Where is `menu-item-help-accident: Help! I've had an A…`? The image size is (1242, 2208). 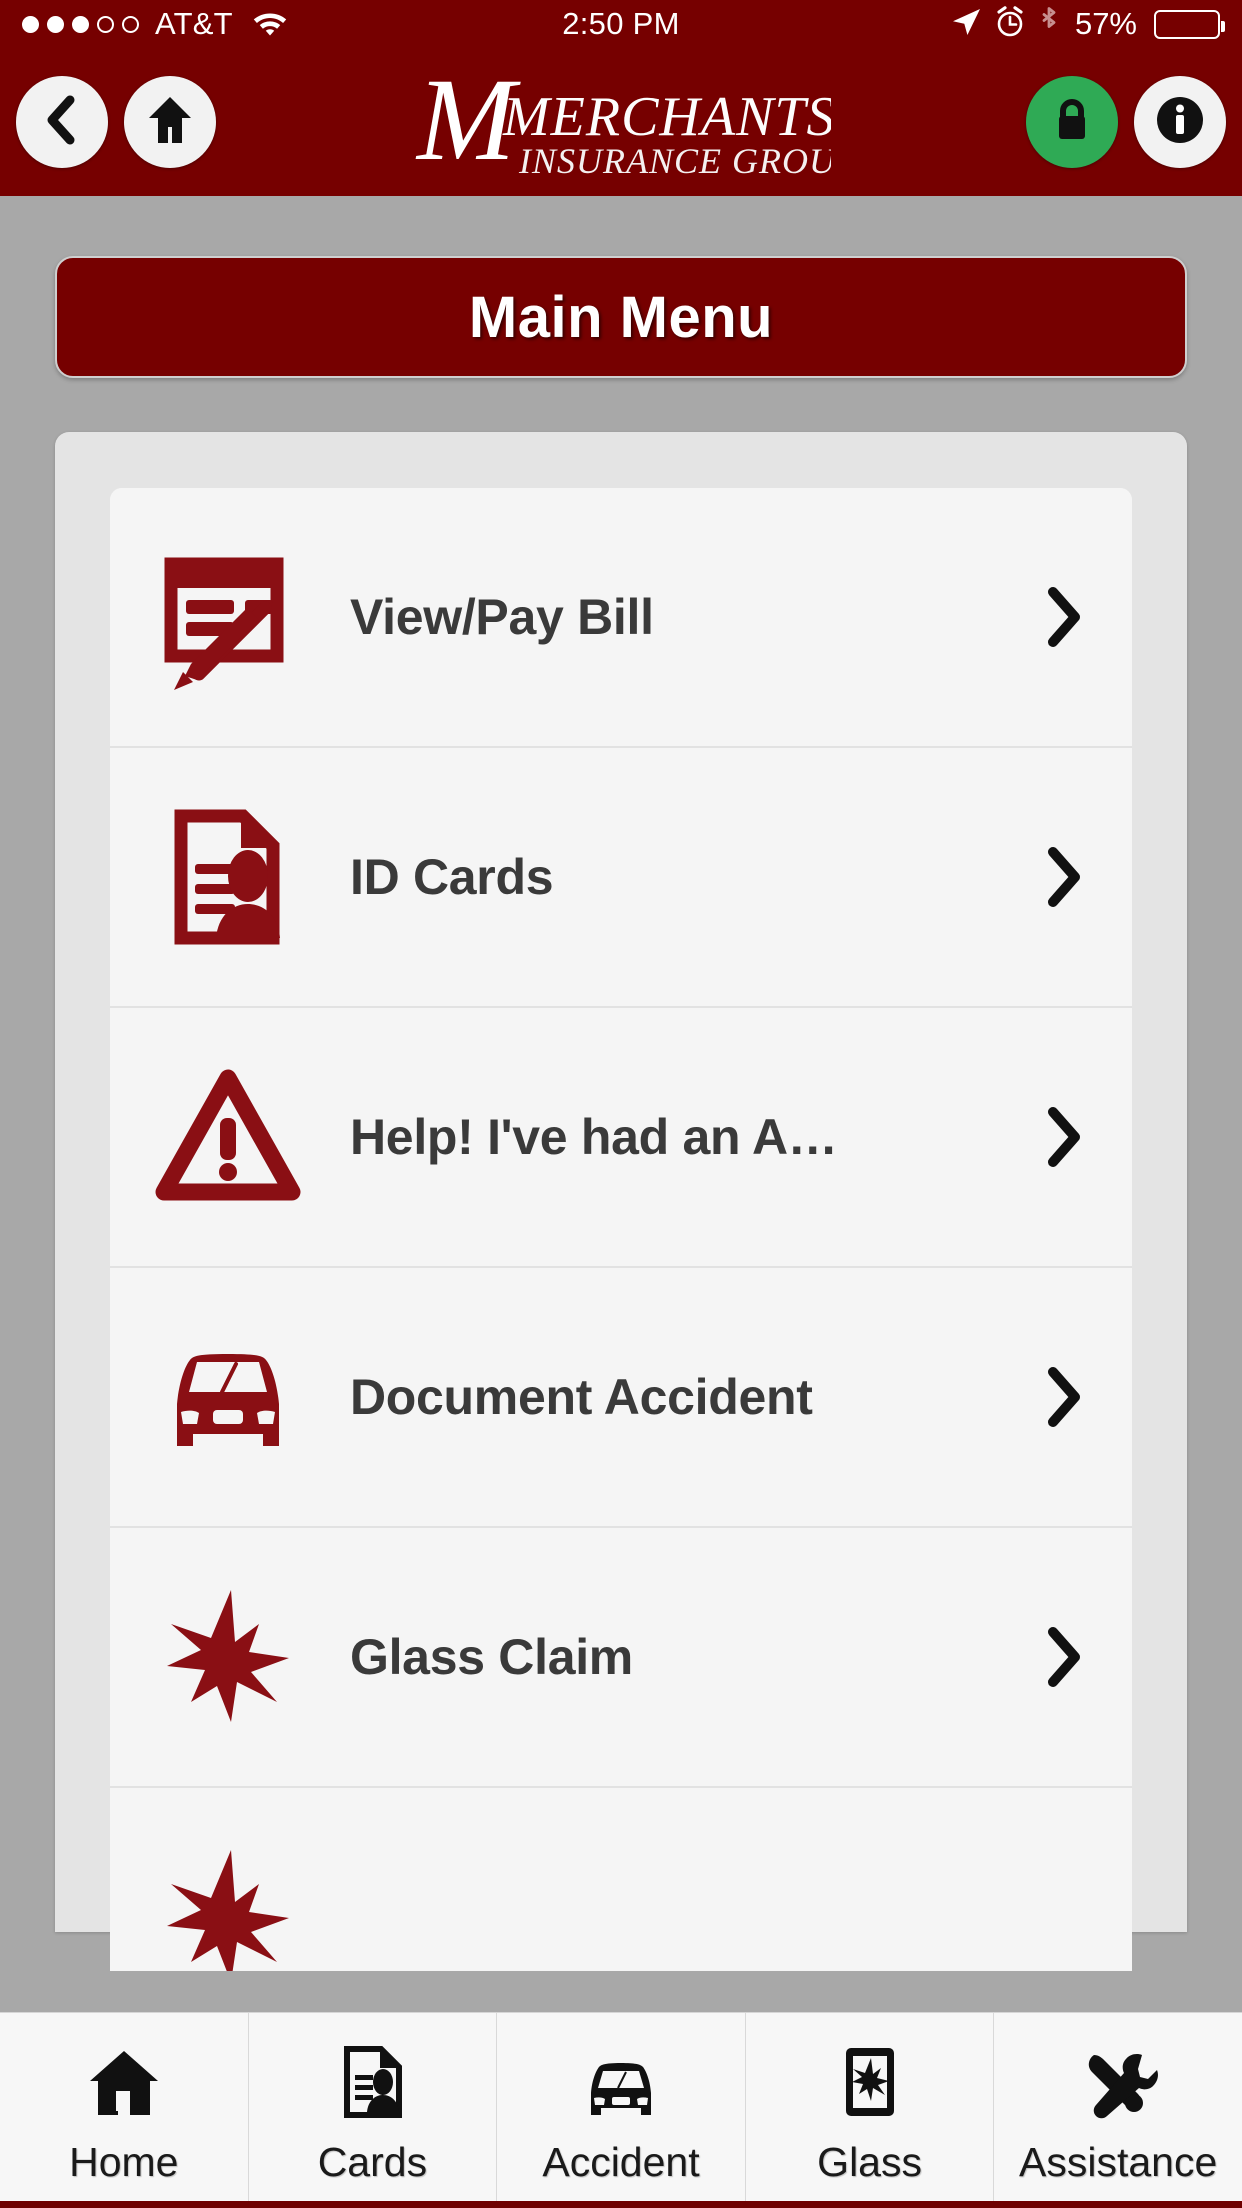
menu-item-help-accident: Help! I've had an A… is located at coordinates (621, 1138).